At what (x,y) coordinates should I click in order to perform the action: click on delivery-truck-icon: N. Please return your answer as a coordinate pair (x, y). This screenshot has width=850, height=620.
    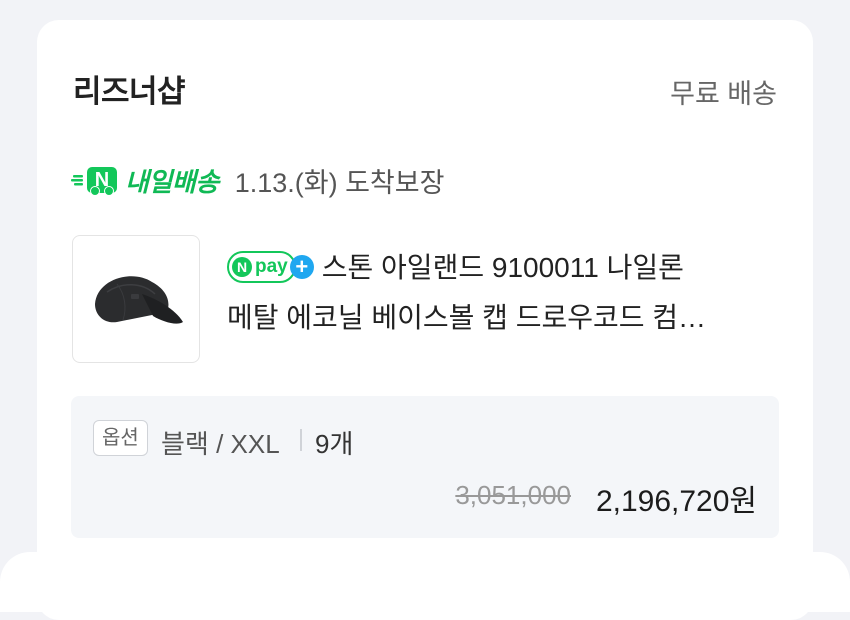
    Looking at the image, I should click on (102, 181).